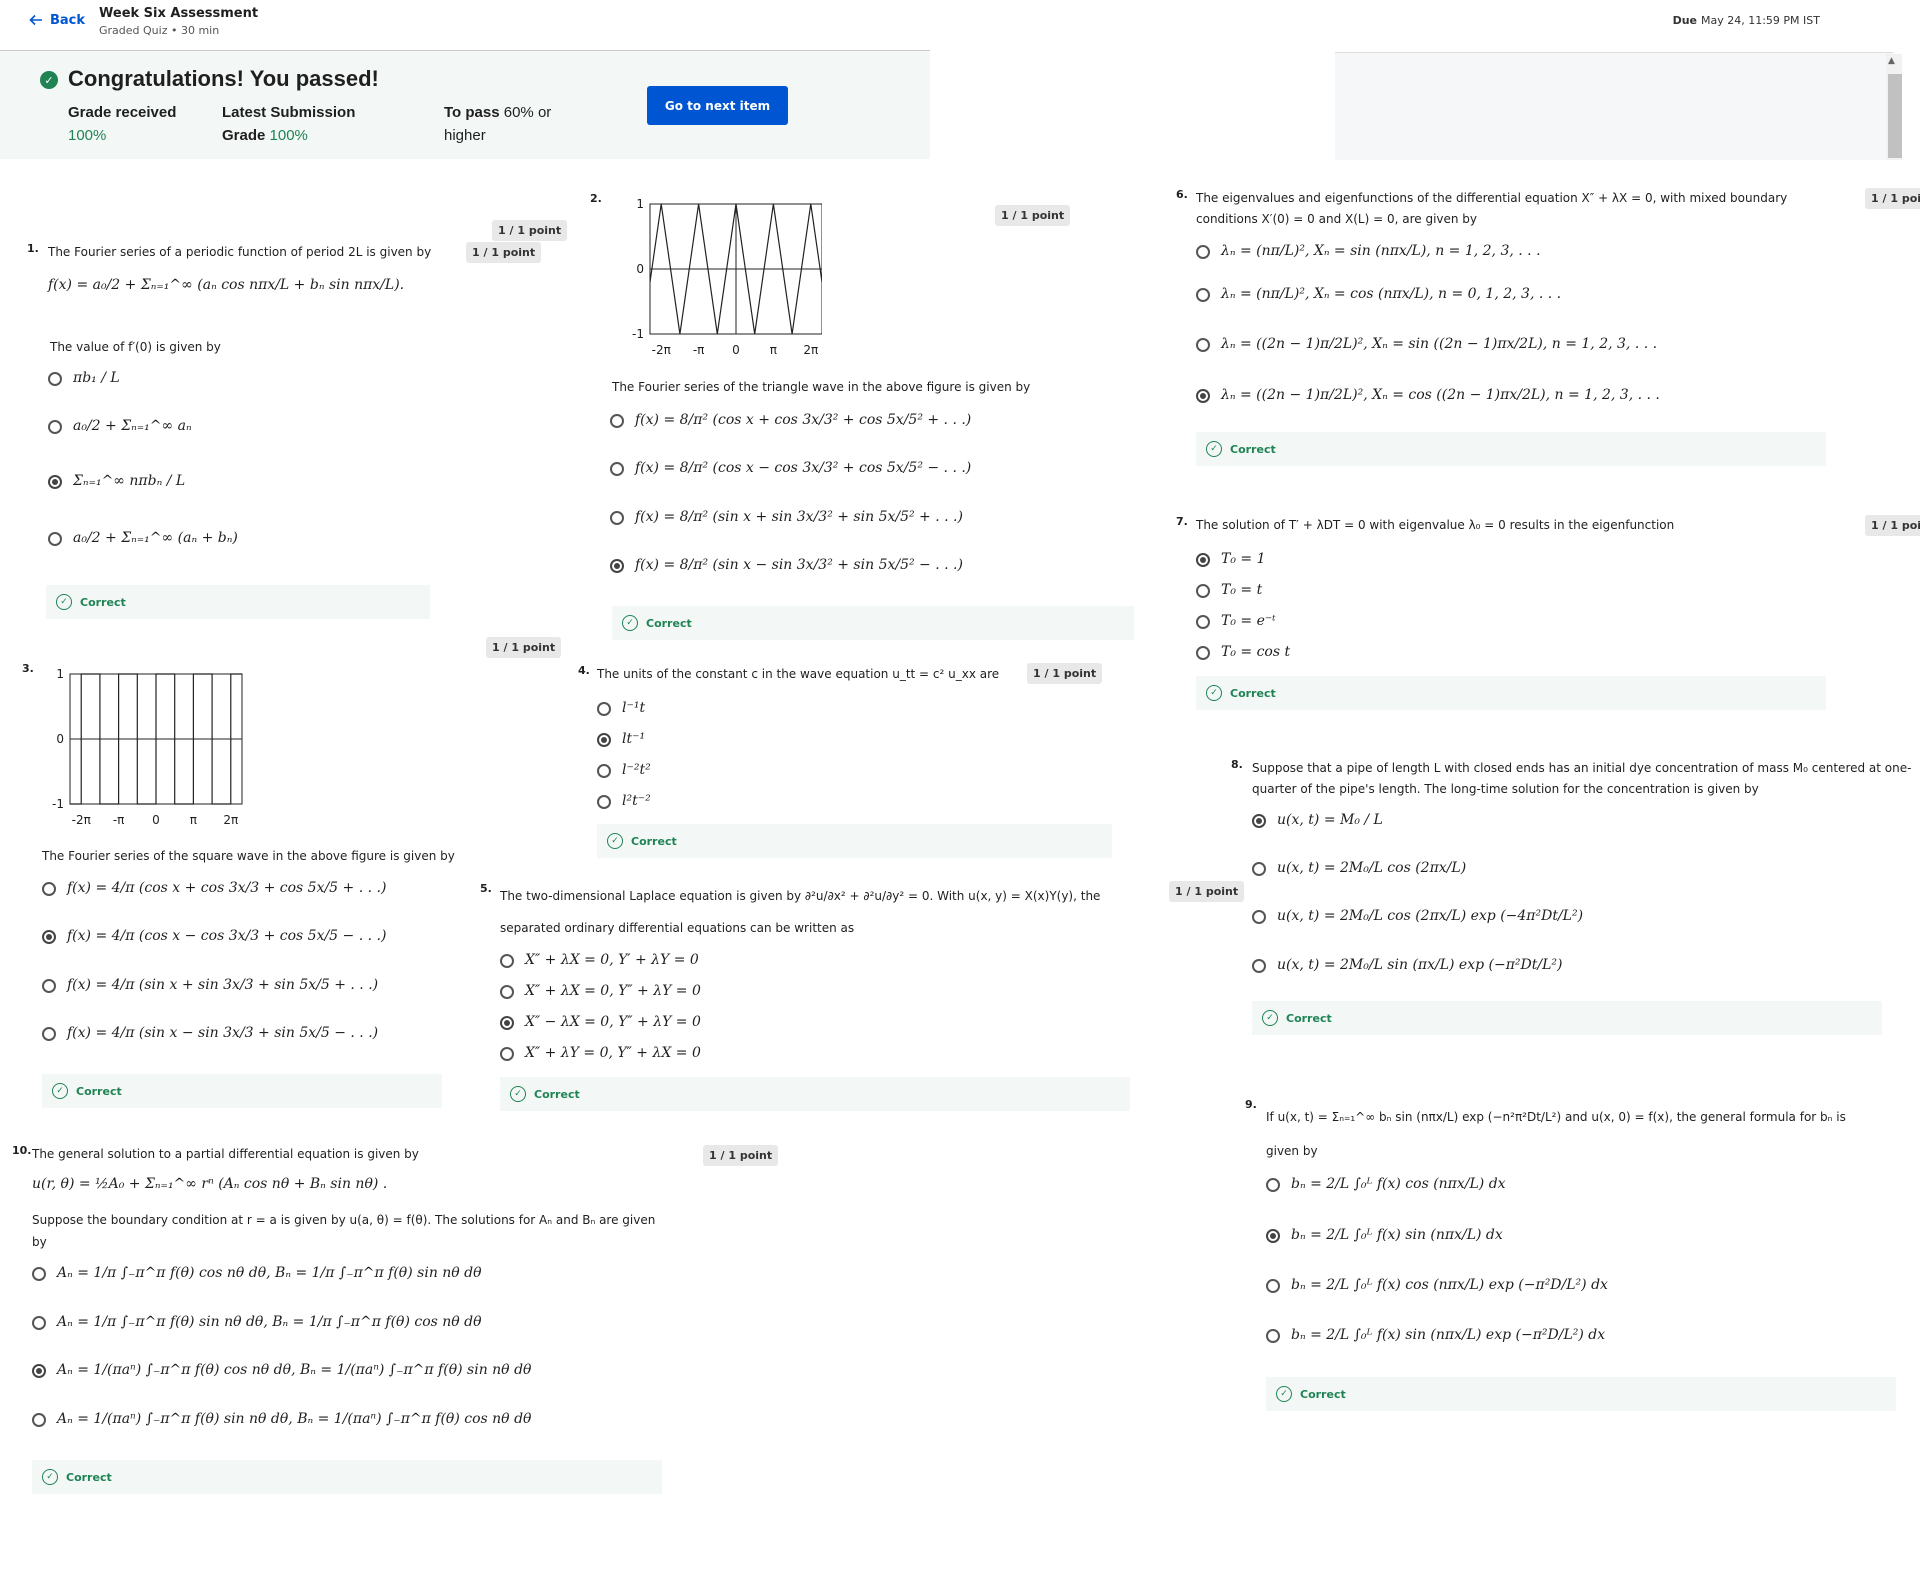  I want to click on answer-option: T₀ = 1, so click(1243, 559).